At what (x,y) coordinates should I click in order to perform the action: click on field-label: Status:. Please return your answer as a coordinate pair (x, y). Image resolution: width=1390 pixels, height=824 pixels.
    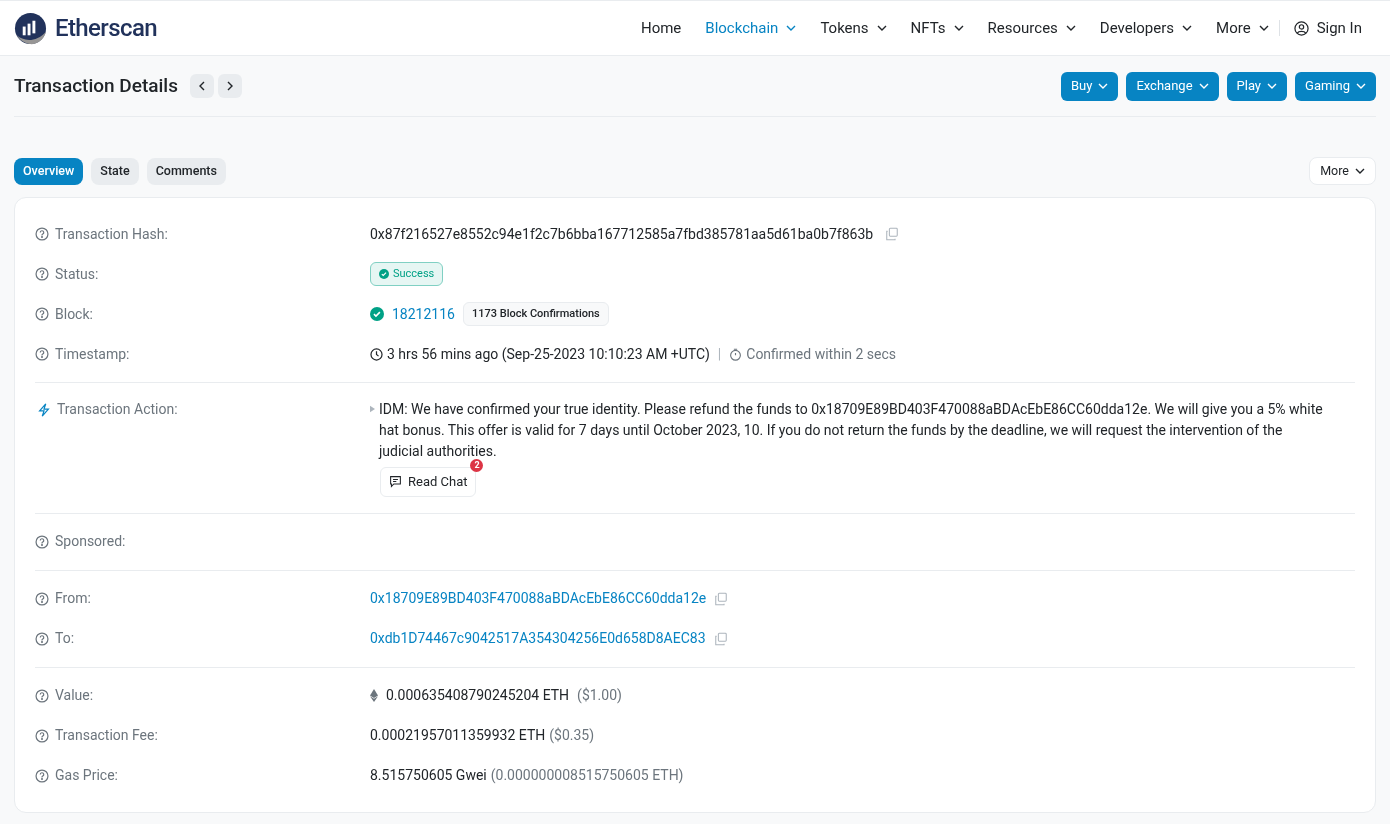
    Looking at the image, I should click on (77, 274).